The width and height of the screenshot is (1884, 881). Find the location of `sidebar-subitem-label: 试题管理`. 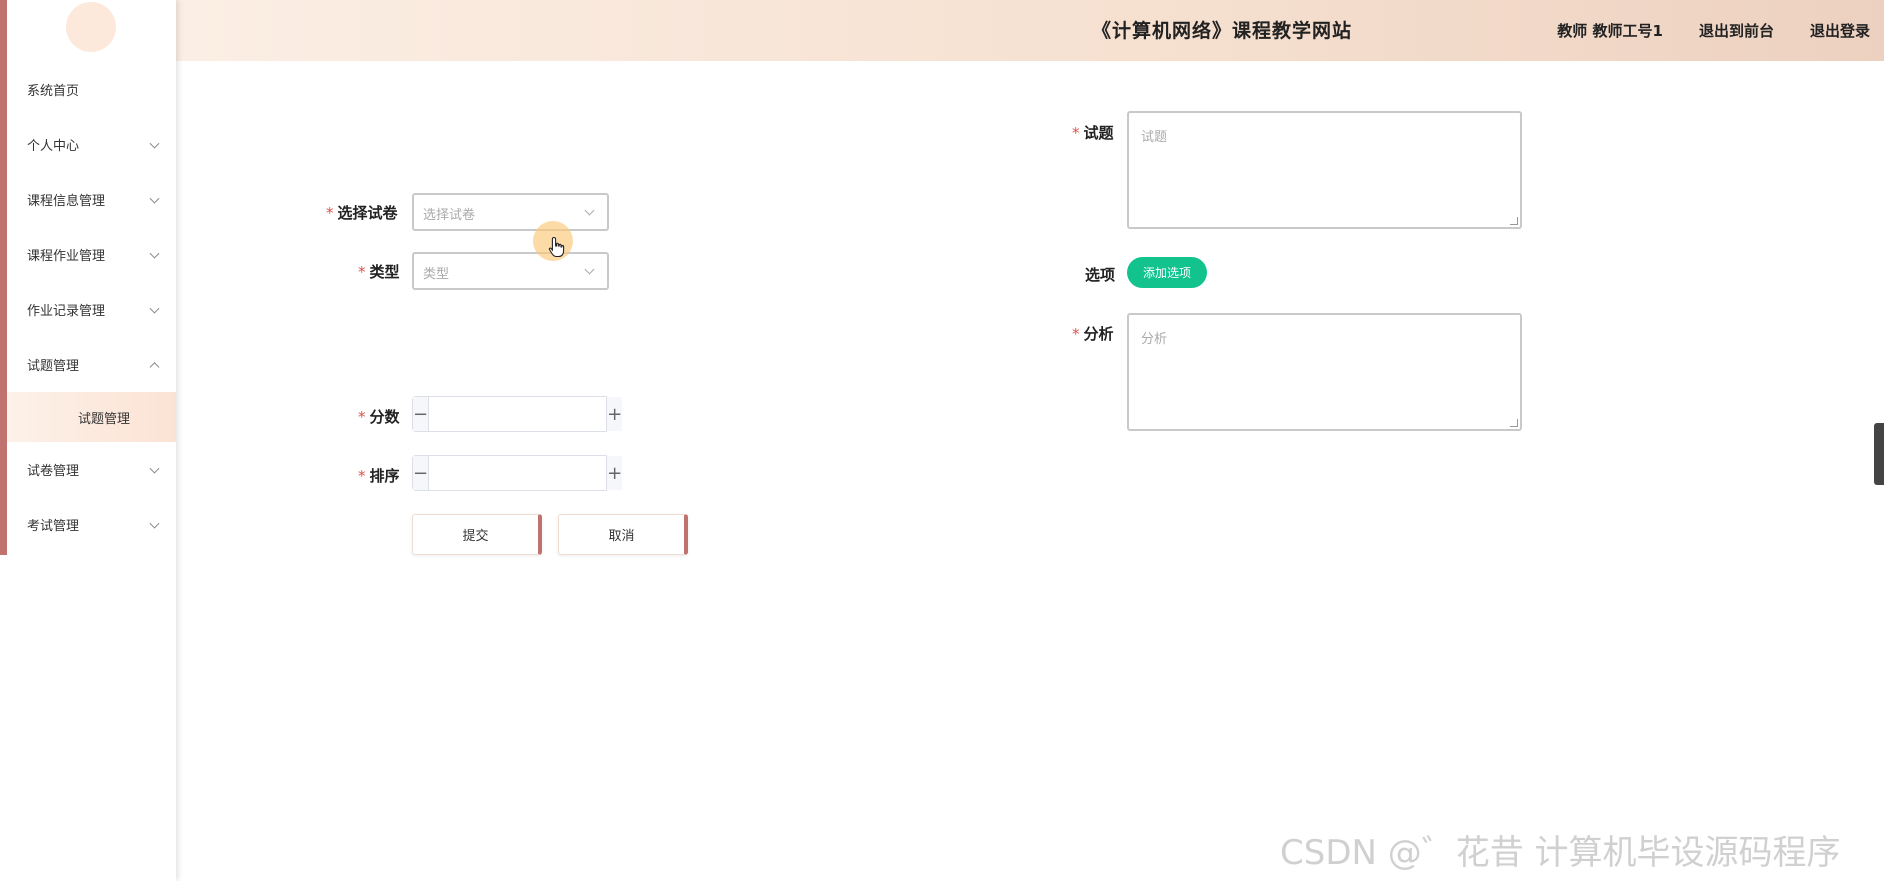

sidebar-subitem-label: 试题管理 is located at coordinates (104, 419).